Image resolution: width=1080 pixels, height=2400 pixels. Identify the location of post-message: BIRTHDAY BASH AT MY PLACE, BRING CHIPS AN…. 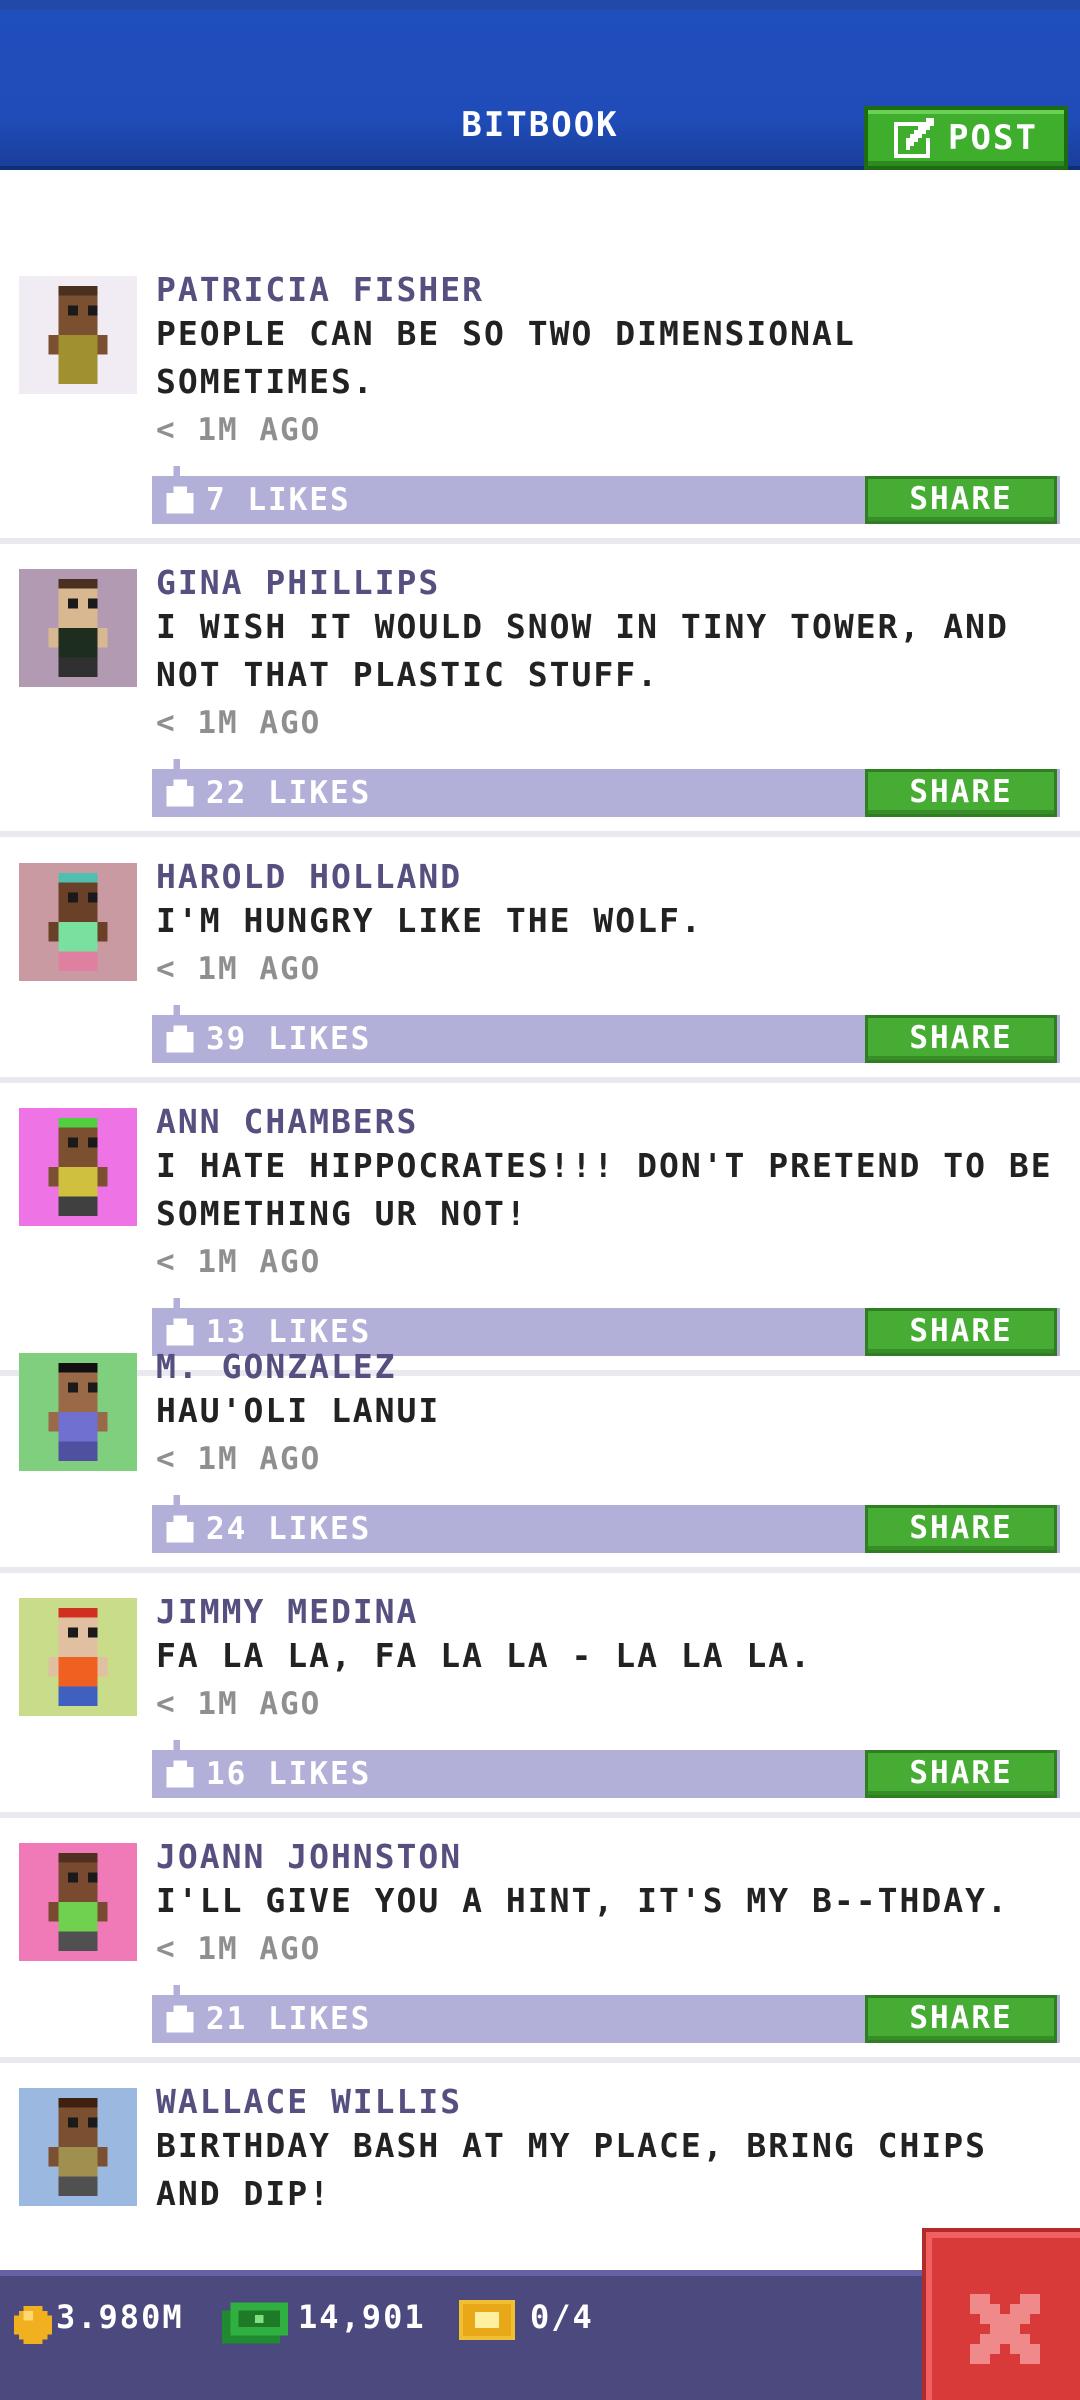
(606, 2170).